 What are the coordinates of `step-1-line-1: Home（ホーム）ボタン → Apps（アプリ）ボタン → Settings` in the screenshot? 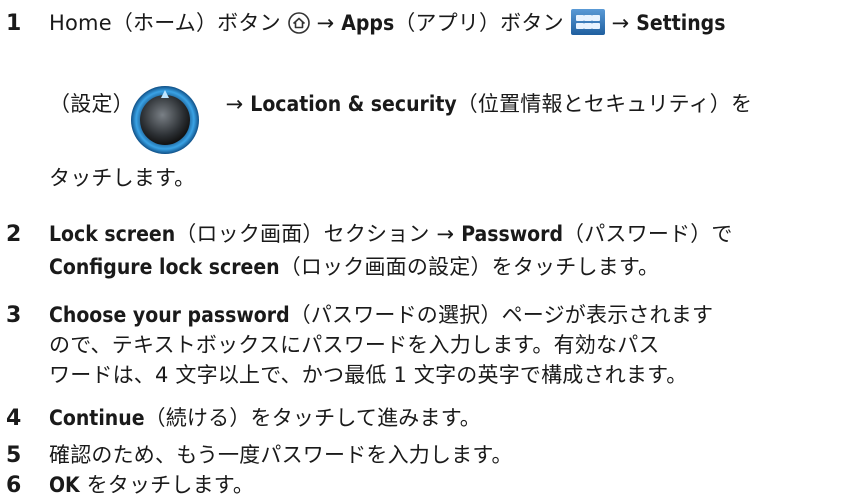 It's located at (387, 23).